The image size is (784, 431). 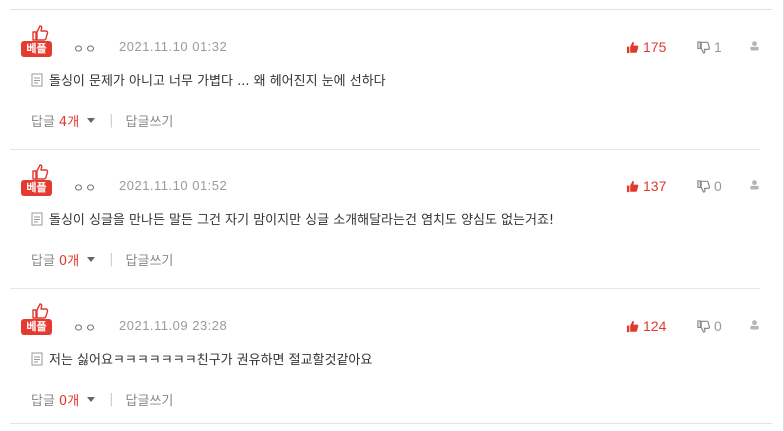 What do you see at coordinates (718, 47) in the screenshot?
I see `downvote-count: 1` at bounding box center [718, 47].